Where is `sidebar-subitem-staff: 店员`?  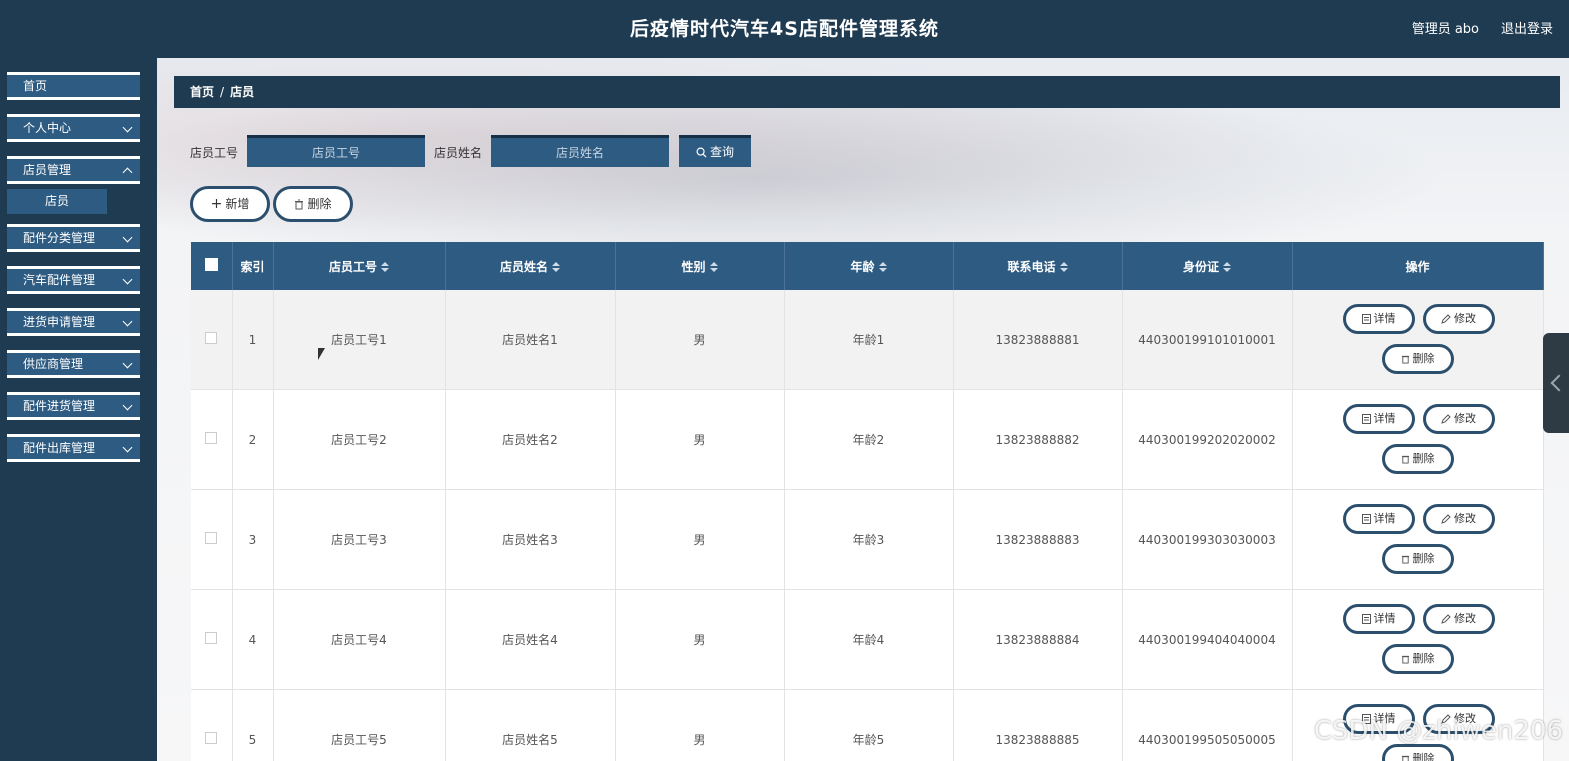 sidebar-subitem-staff: 店员 is located at coordinates (57, 201).